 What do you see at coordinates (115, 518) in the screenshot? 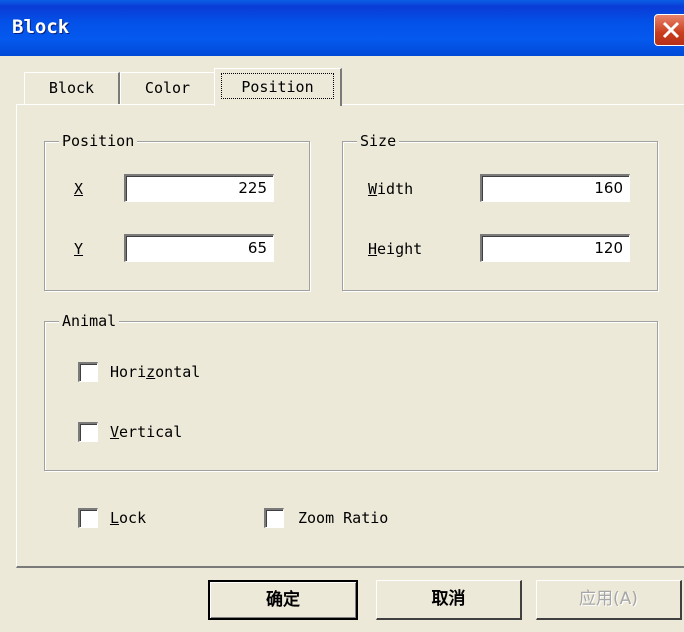
I see `lock-label-accel: L` at bounding box center [115, 518].